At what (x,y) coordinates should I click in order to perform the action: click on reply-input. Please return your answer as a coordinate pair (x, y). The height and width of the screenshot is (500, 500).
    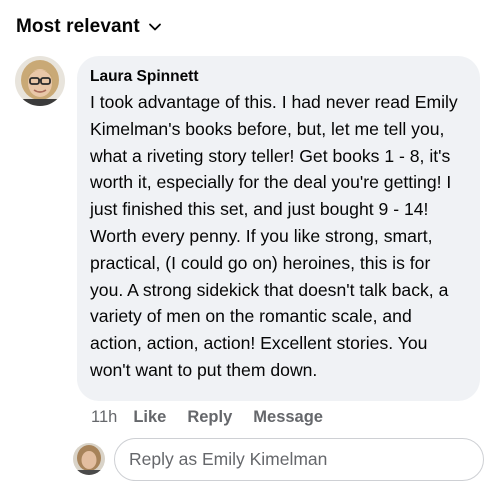
    Looking at the image, I should click on (306, 459).